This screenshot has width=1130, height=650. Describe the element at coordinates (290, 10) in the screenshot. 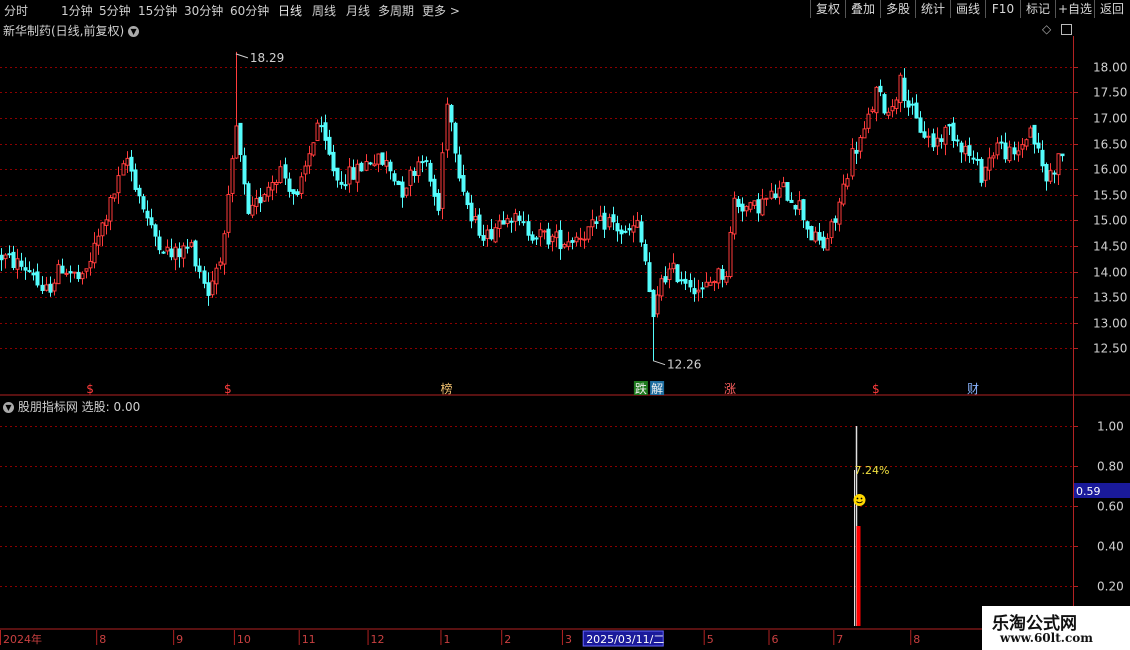

I see `tab-daily: 日线` at that location.